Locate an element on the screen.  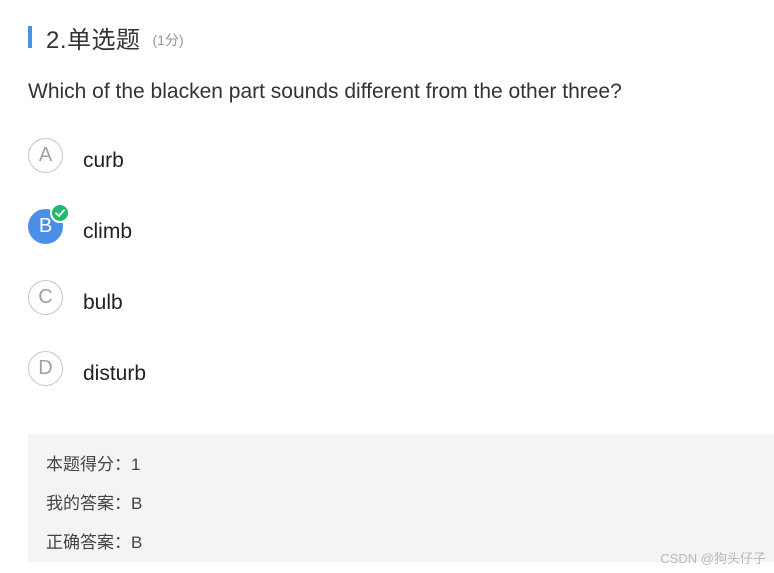
option-b: B climb is located at coordinates (228, 226).